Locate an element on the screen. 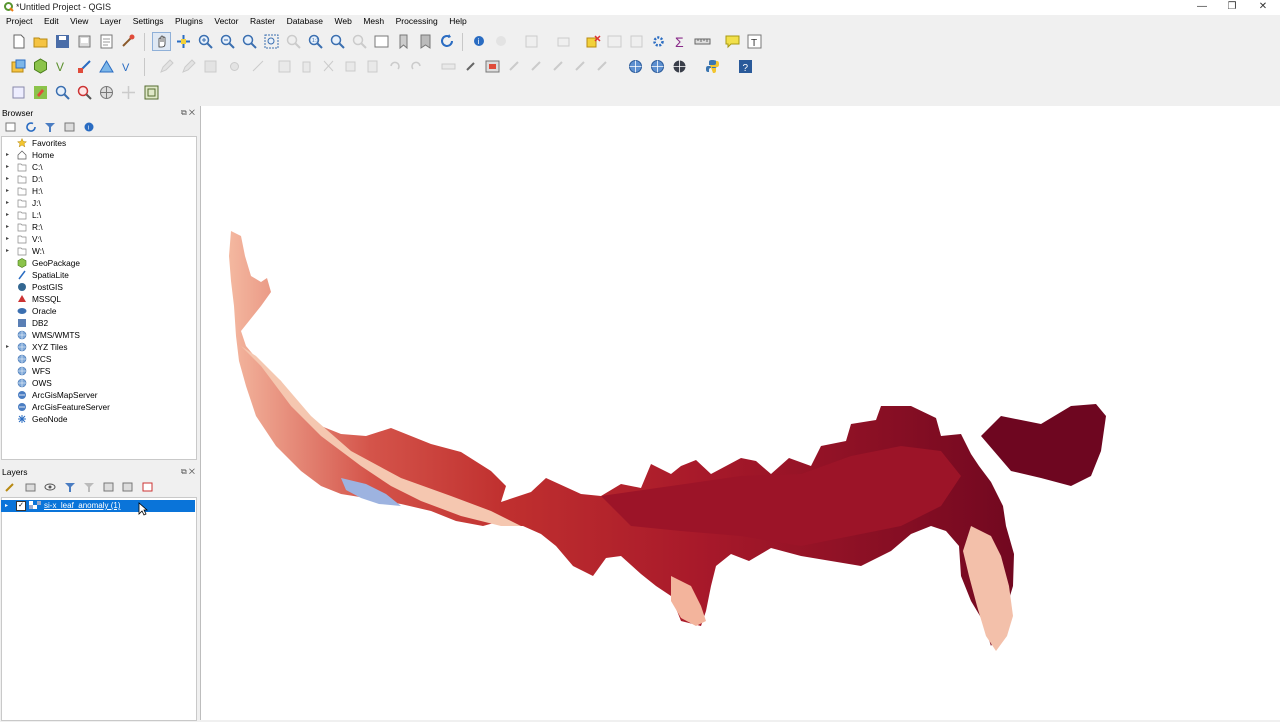 The width and height of the screenshot is (1280, 722). new-project-icon is located at coordinates (18, 41).